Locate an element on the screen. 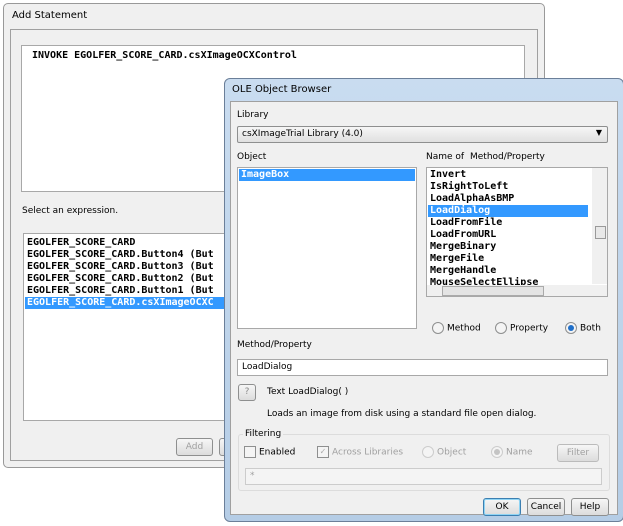 This screenshot has height=526, width=623. enabled-checkbox: Enabled is located at coordinates (269, 452).